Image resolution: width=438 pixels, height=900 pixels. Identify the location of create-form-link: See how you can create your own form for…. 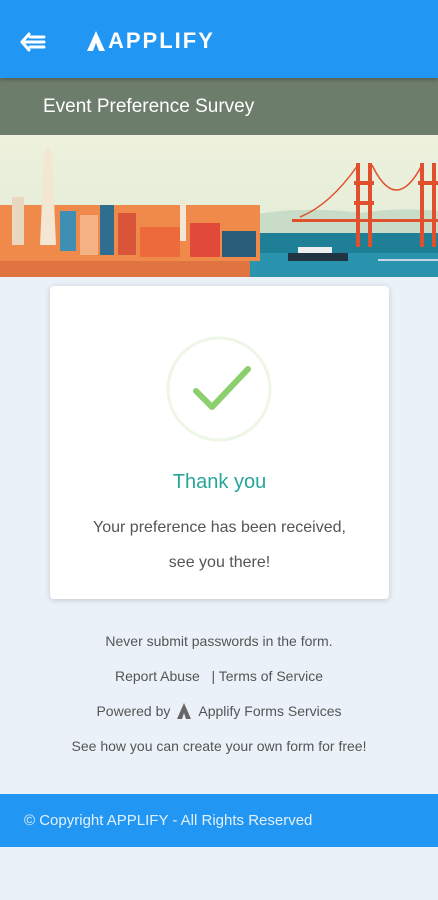
(219, 750).